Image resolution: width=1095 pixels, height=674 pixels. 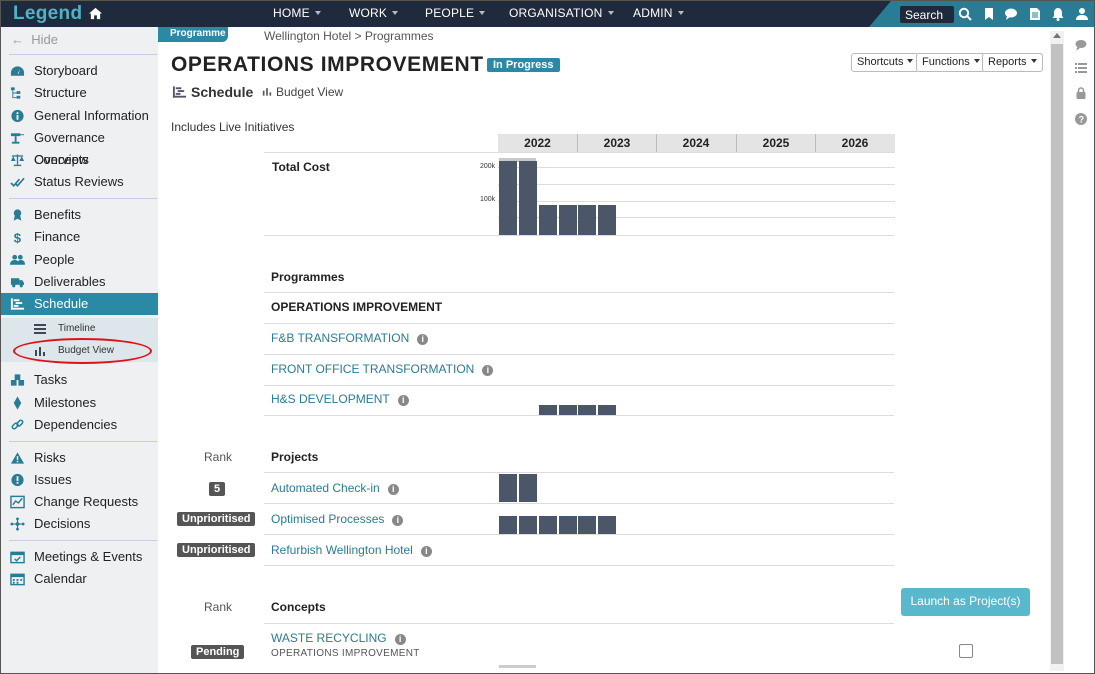 I want to click on bookmark-icon, so click(x=989, y=14).